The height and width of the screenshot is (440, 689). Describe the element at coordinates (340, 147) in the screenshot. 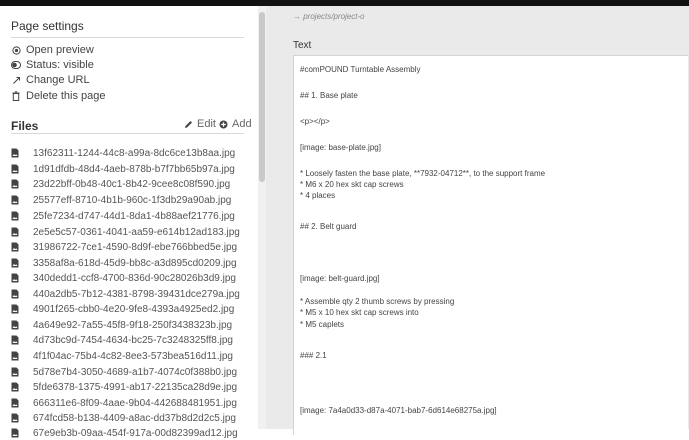

I see `editor-line: [image: base-plate.jpg]` at that location.